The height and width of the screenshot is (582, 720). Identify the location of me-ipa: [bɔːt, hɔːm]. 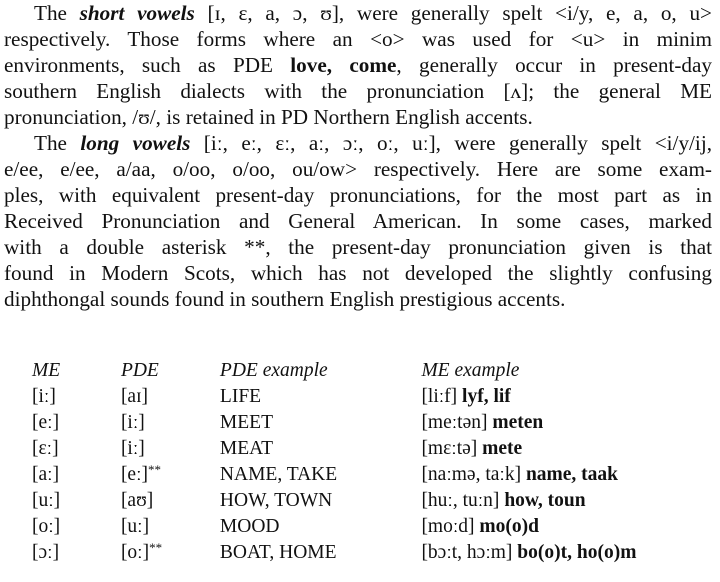
(467, 552).